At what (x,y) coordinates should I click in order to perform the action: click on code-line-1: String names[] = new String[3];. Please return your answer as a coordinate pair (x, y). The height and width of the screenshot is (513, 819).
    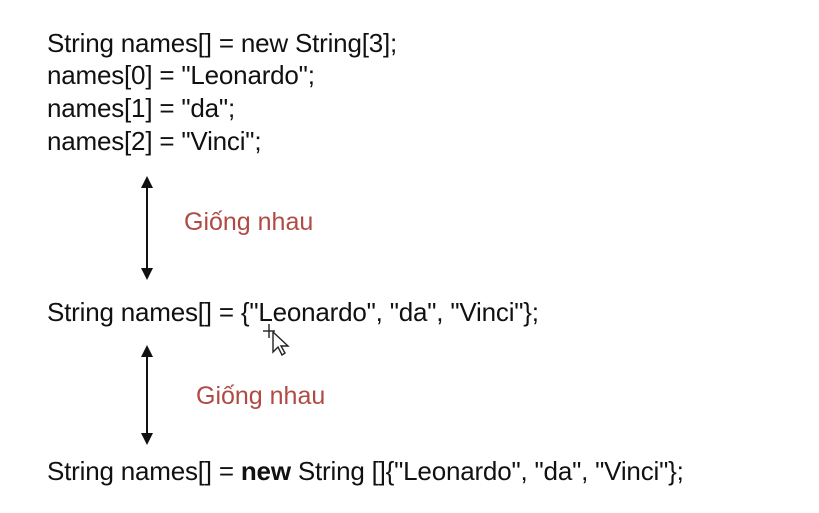
    Looking at the image, I should click on (222, 43).